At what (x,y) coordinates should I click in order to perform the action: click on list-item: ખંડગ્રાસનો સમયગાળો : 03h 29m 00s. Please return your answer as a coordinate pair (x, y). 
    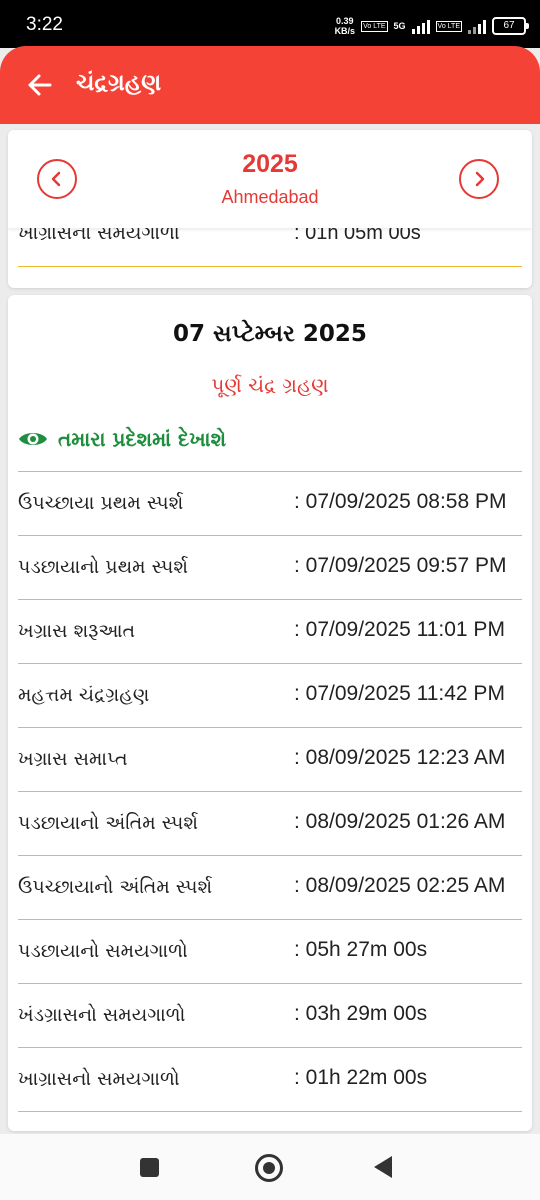
    Looking at the image, I should click on (270, 1016).